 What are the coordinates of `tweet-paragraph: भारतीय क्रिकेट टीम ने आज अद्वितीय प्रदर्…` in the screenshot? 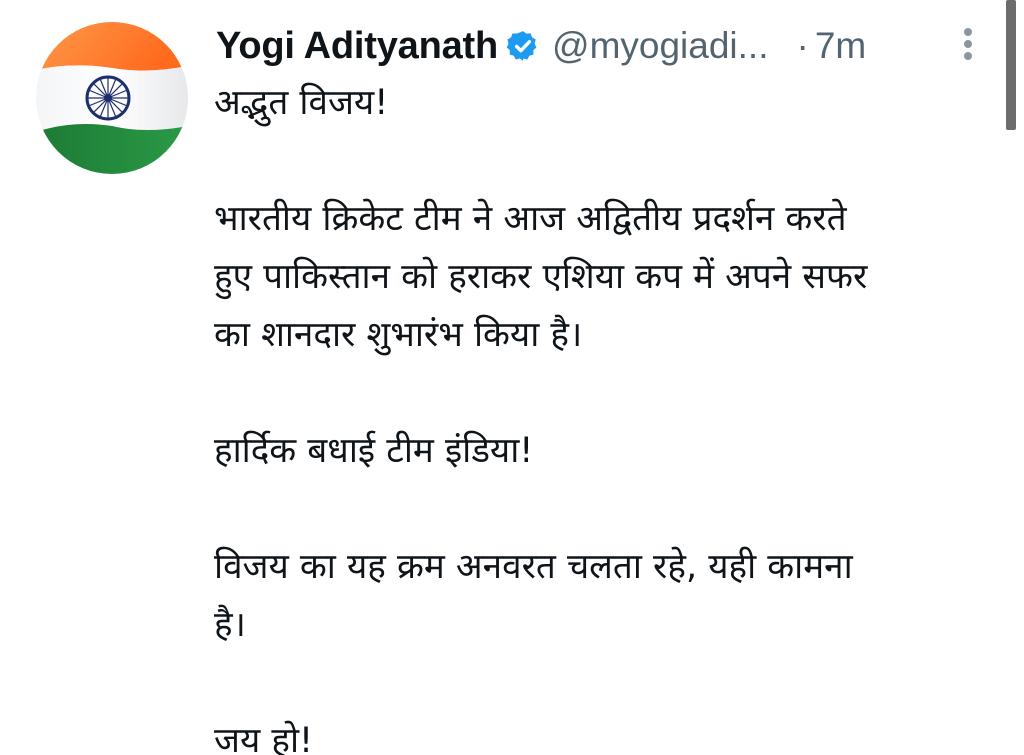 It's located at (541, 277).